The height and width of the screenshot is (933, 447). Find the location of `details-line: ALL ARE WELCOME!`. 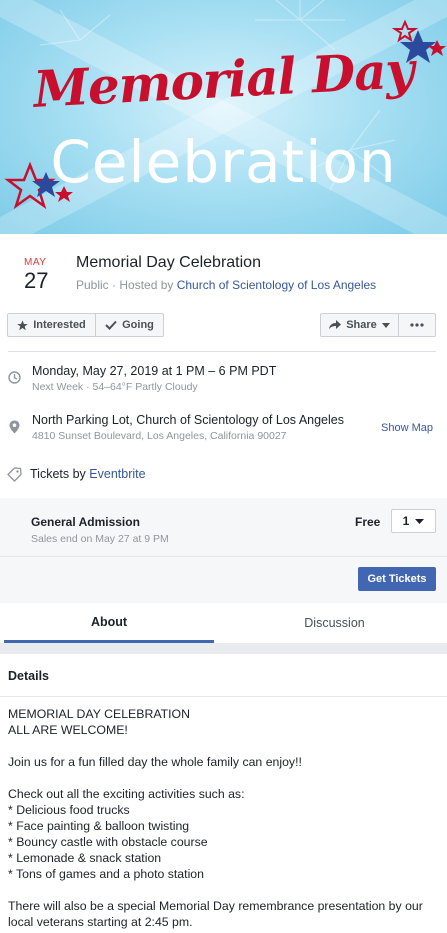

details-line: ALL ARE WELCOME! is located at coordinates (68, 730).